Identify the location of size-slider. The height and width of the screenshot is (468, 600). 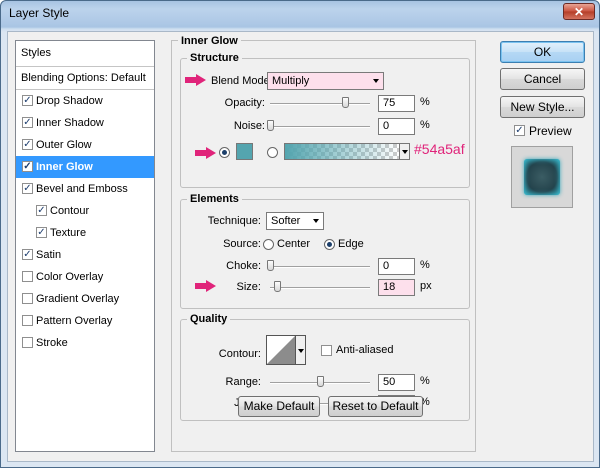
(320, 286).